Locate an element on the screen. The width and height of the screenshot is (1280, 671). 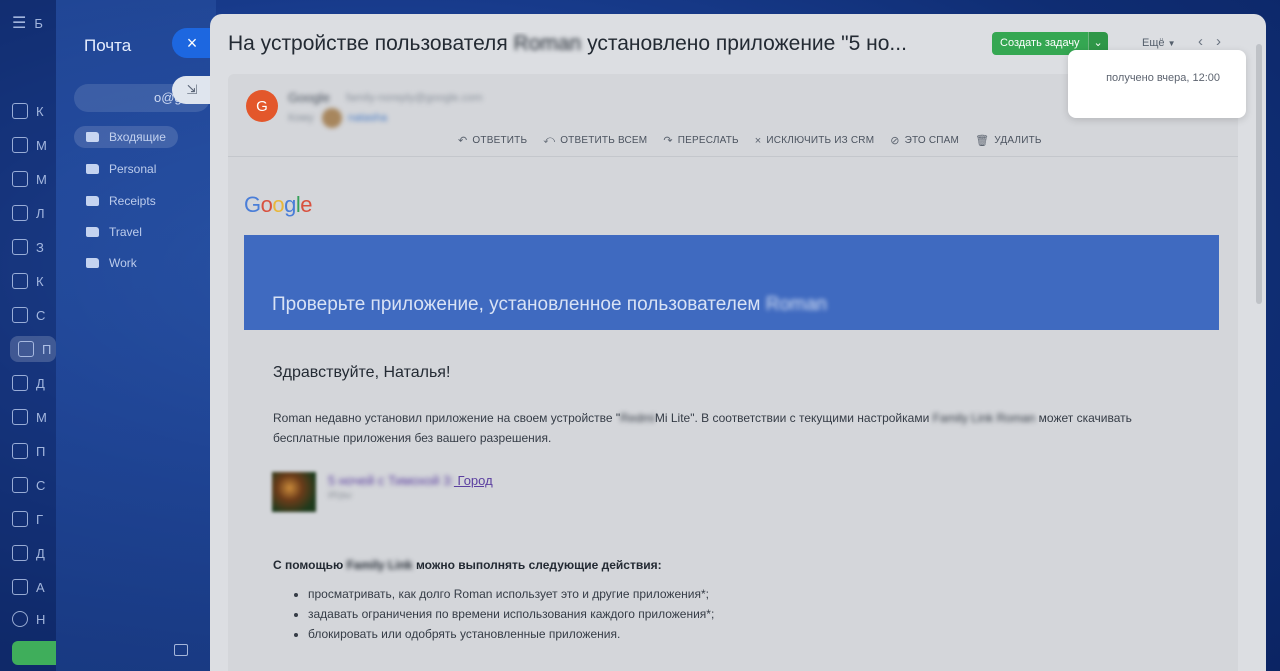
sender-initial: G is located at coordinates (262, 106).